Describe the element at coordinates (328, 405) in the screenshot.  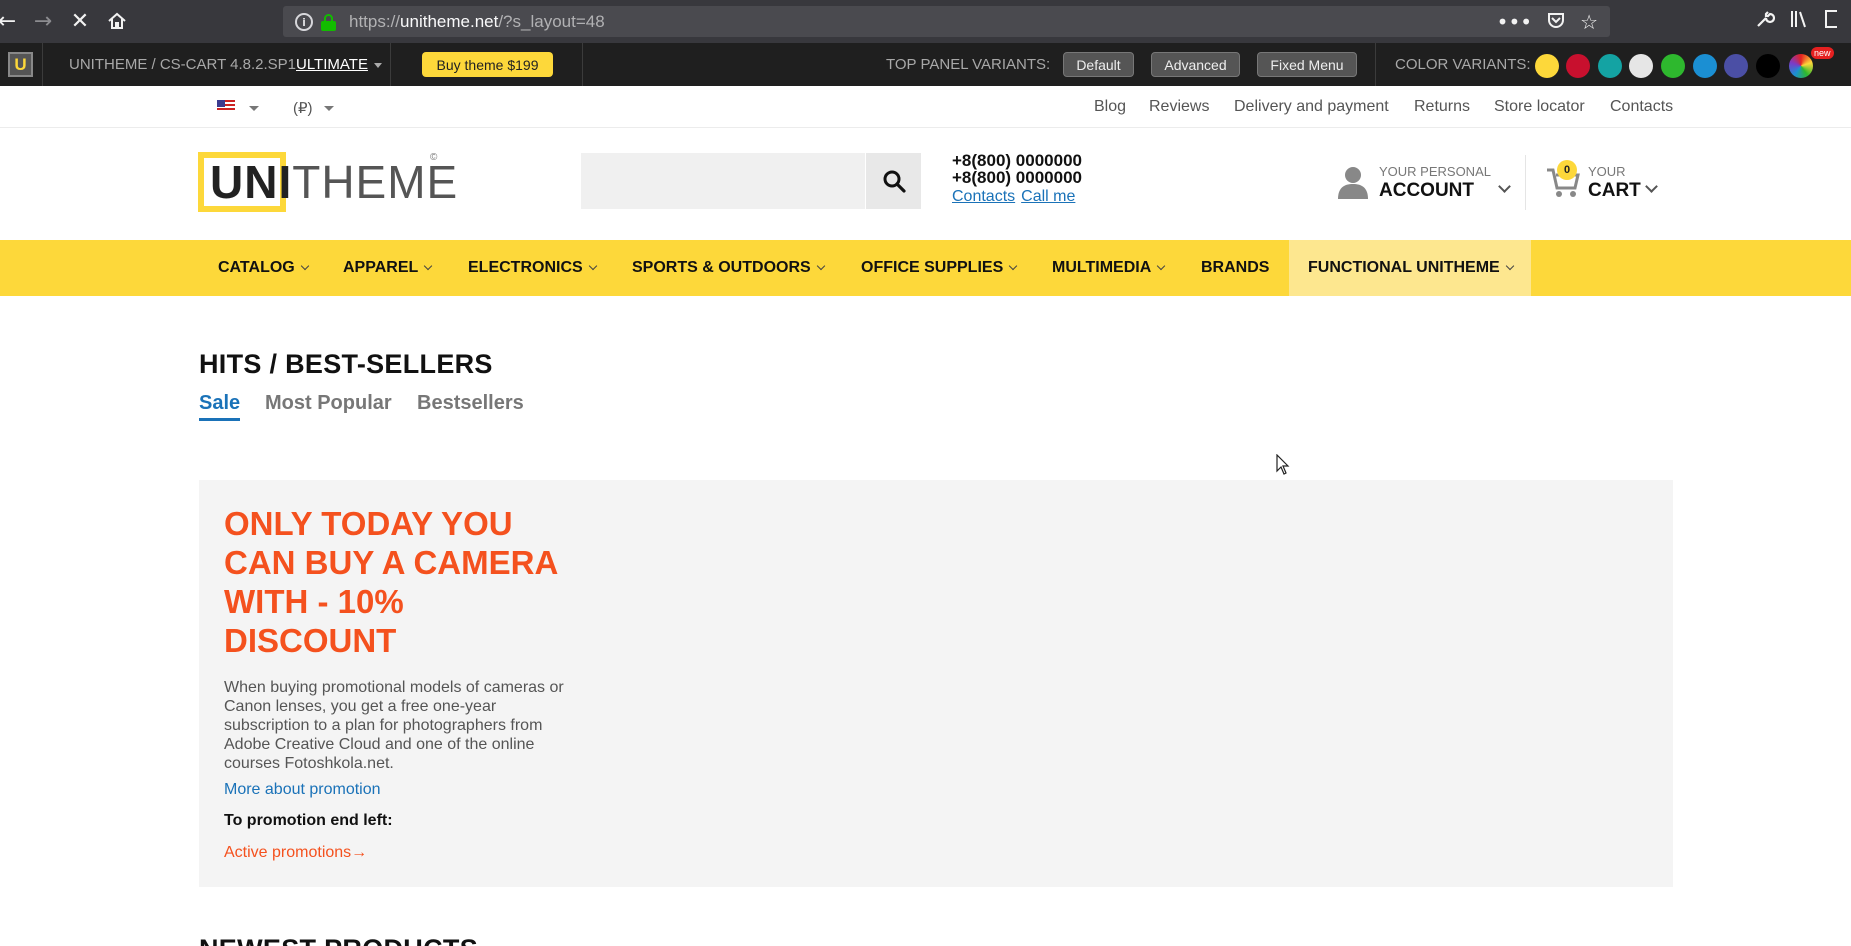
I see `tab-most-popular: Most Popular` at that location.